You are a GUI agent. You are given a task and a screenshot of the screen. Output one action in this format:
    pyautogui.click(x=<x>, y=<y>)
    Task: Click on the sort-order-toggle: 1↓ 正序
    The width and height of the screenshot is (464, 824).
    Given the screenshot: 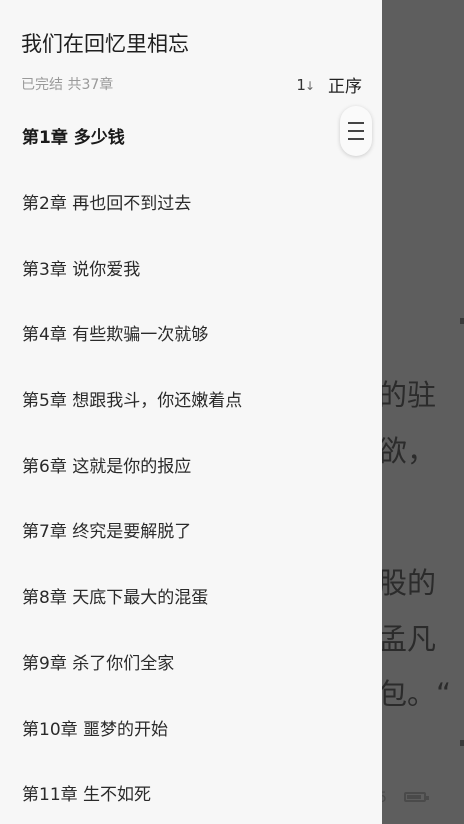 What is the action you would take?
    pyautogui.click(x=329, y=85)
    